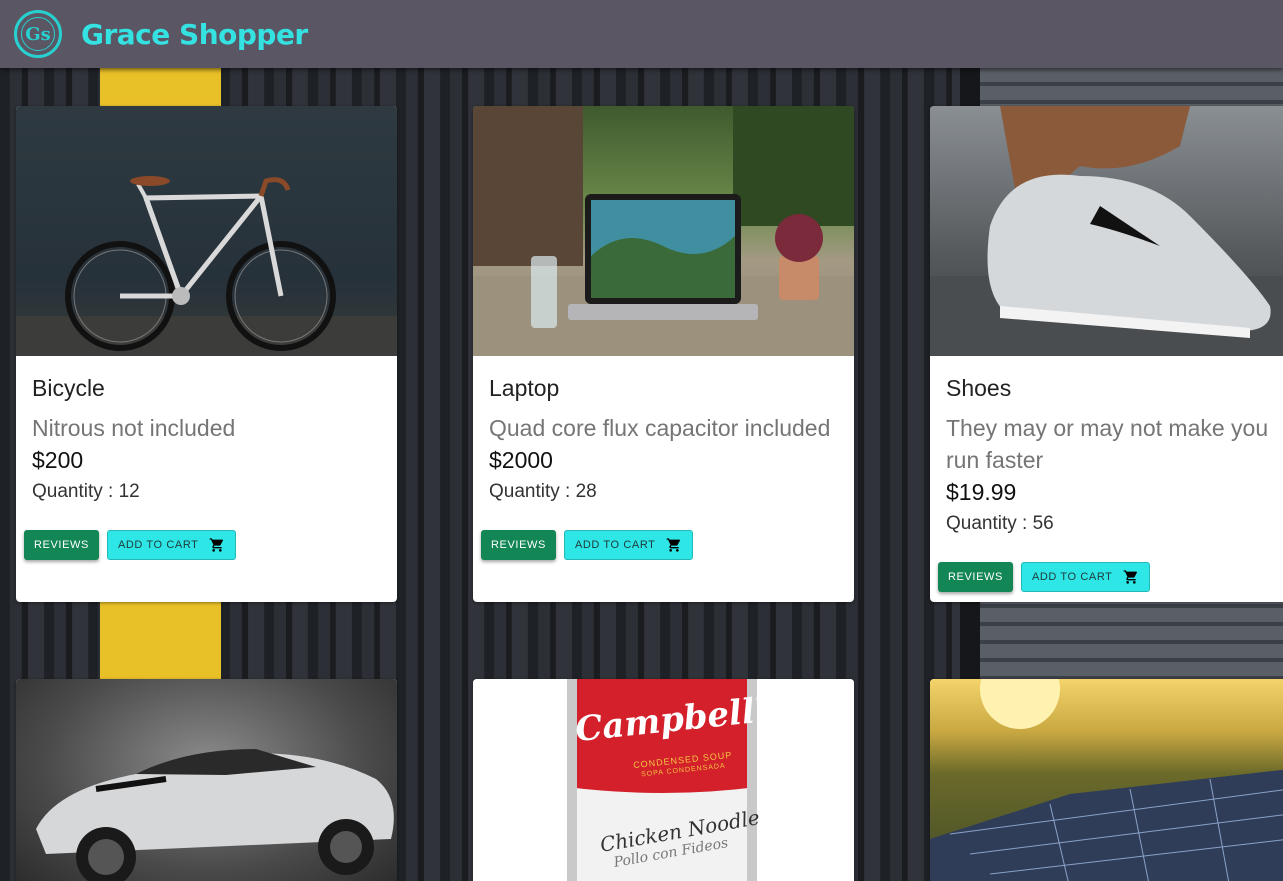 The image size is (1283, 881). I want to click on product-price: $200, so click(58, 460).